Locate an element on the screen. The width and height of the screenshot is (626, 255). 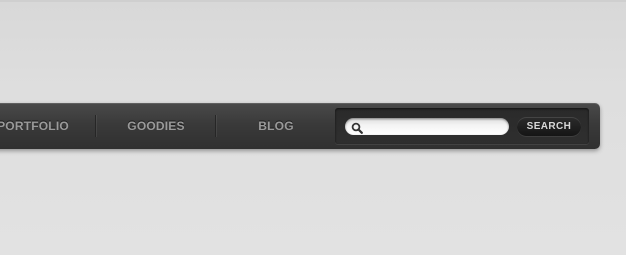
search-panel: SEARCH is located at coordinates (462, 126).